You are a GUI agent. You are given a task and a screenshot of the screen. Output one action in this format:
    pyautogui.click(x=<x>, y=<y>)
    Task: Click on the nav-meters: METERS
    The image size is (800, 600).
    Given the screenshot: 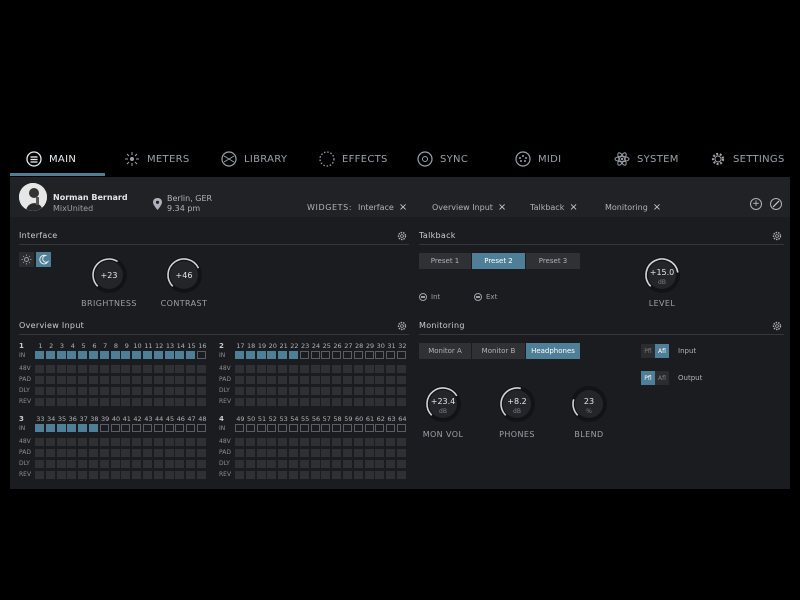 What is the action you would take?
    pyautogui.click(x=156, y=159)
    